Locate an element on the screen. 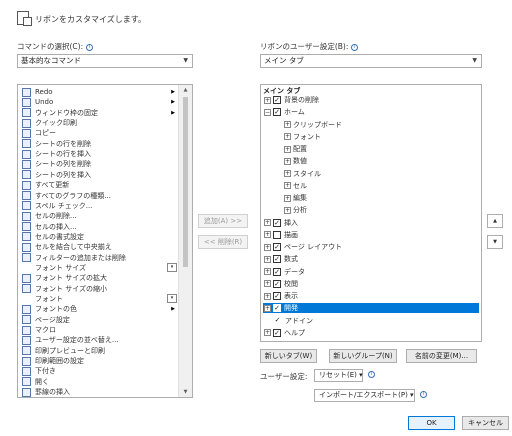 This screenshot has height=436, width=512. ribbon-tab-item: + ✓ 背景の削除 is located at coordinates (371, 100).